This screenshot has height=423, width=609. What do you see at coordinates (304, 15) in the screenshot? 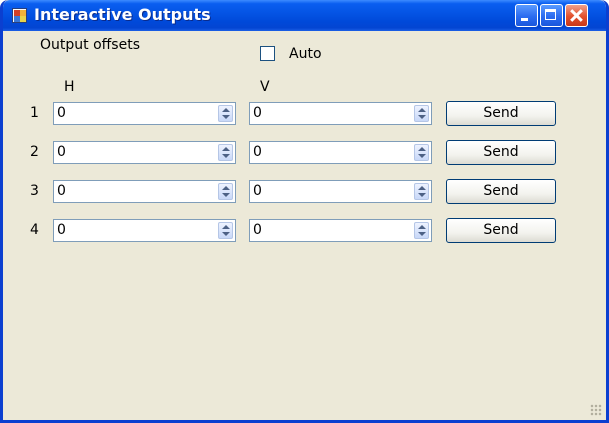
I see `title-bar: Interactive Outputs` at bounding box center [304, 15].